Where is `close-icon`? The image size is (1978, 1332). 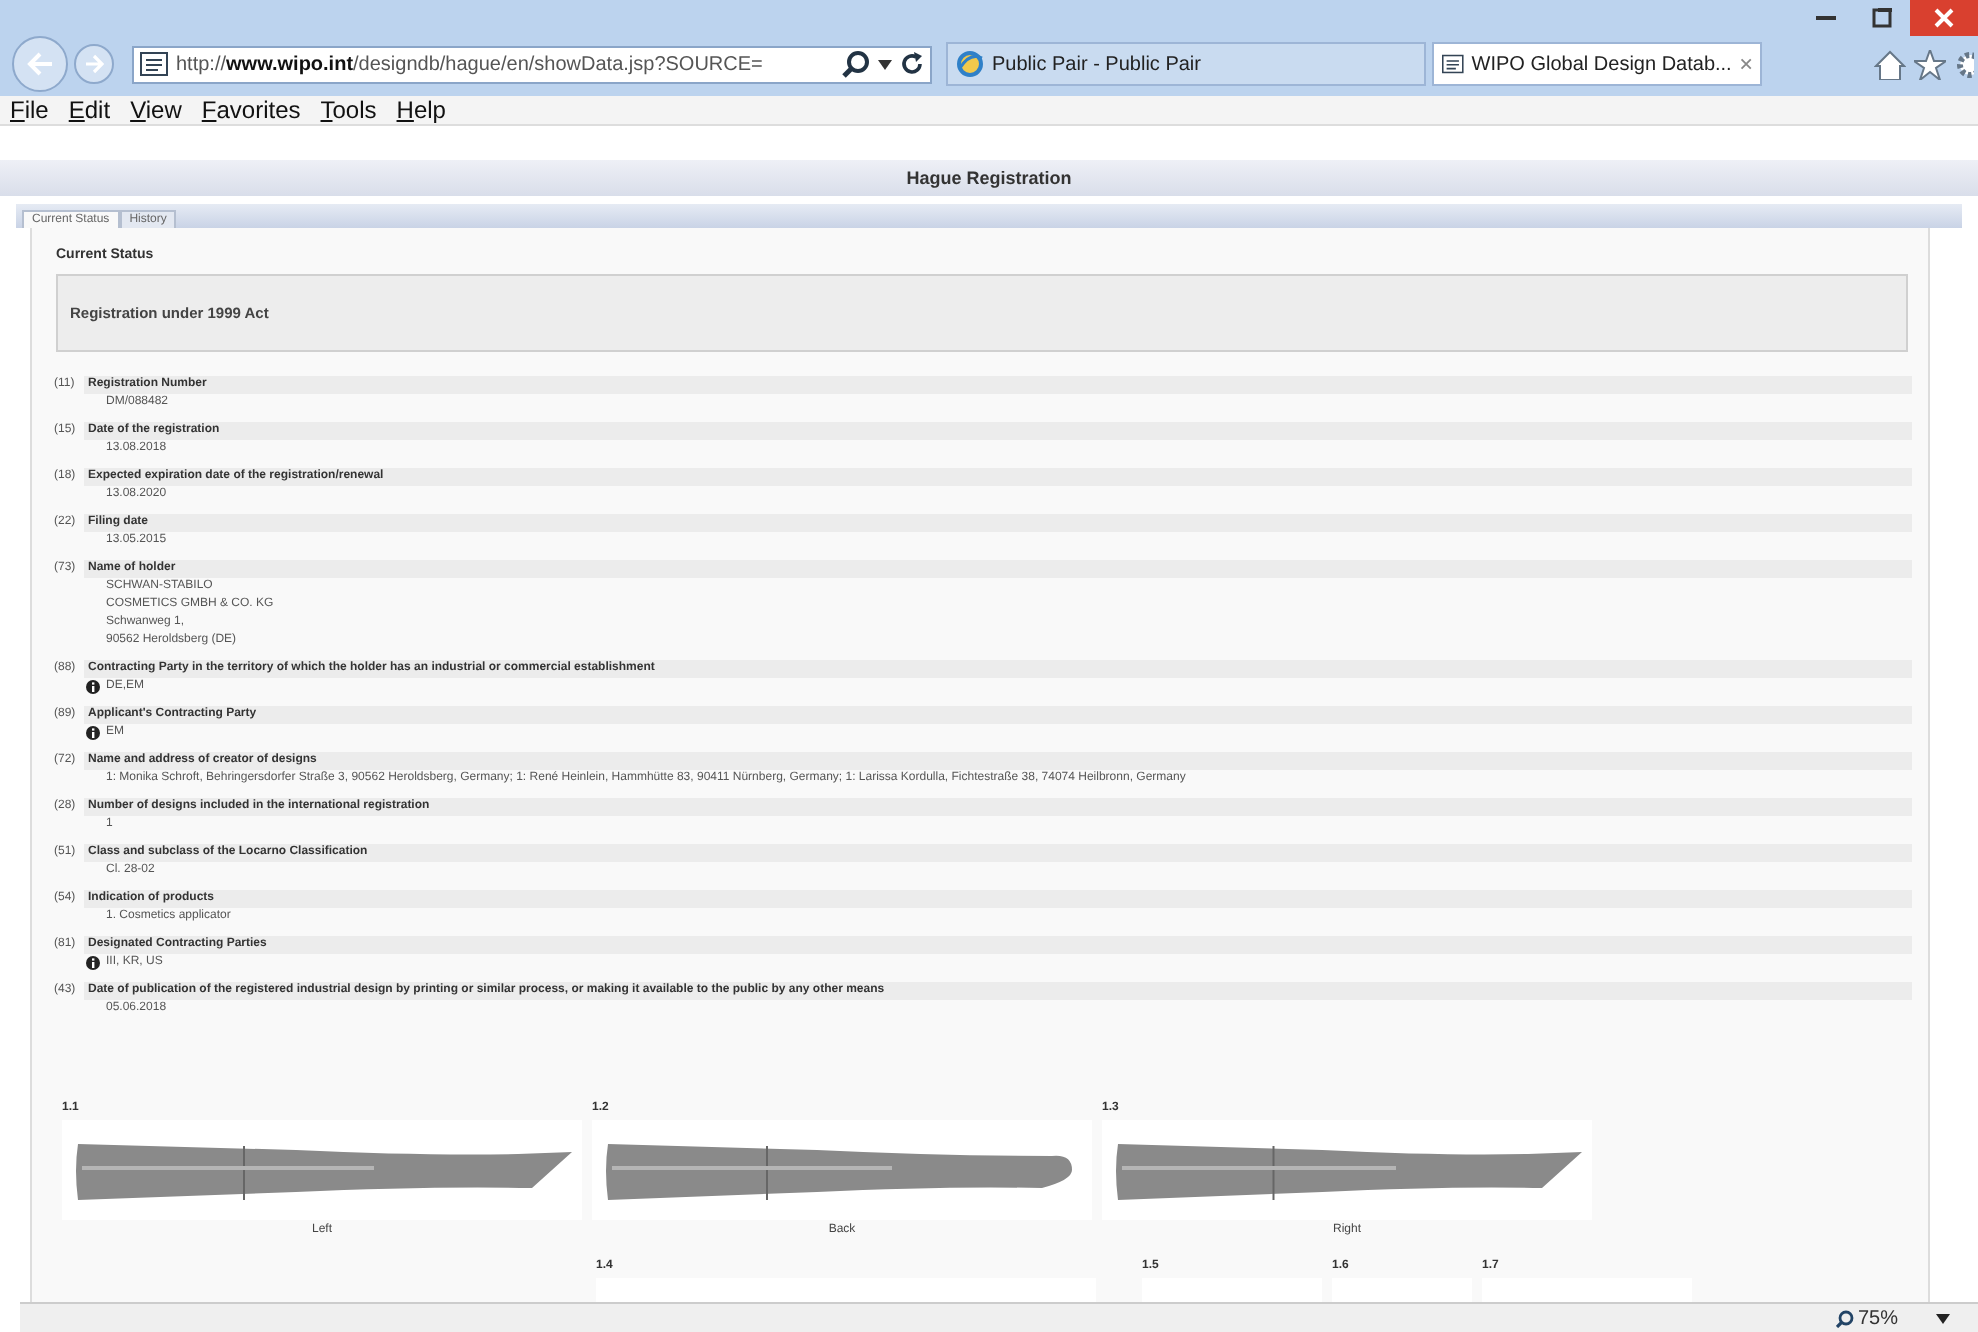 close-icon is located at coordinates (1944, 18).